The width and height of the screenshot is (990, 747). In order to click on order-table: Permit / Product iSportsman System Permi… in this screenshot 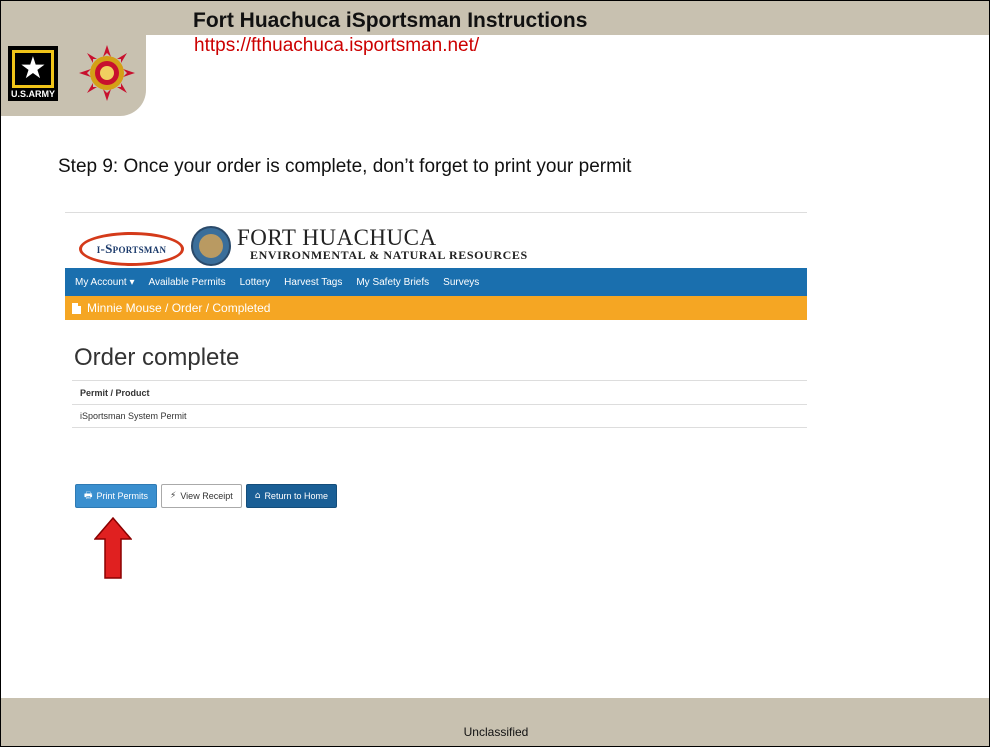, I will do `click(439, 404)`.